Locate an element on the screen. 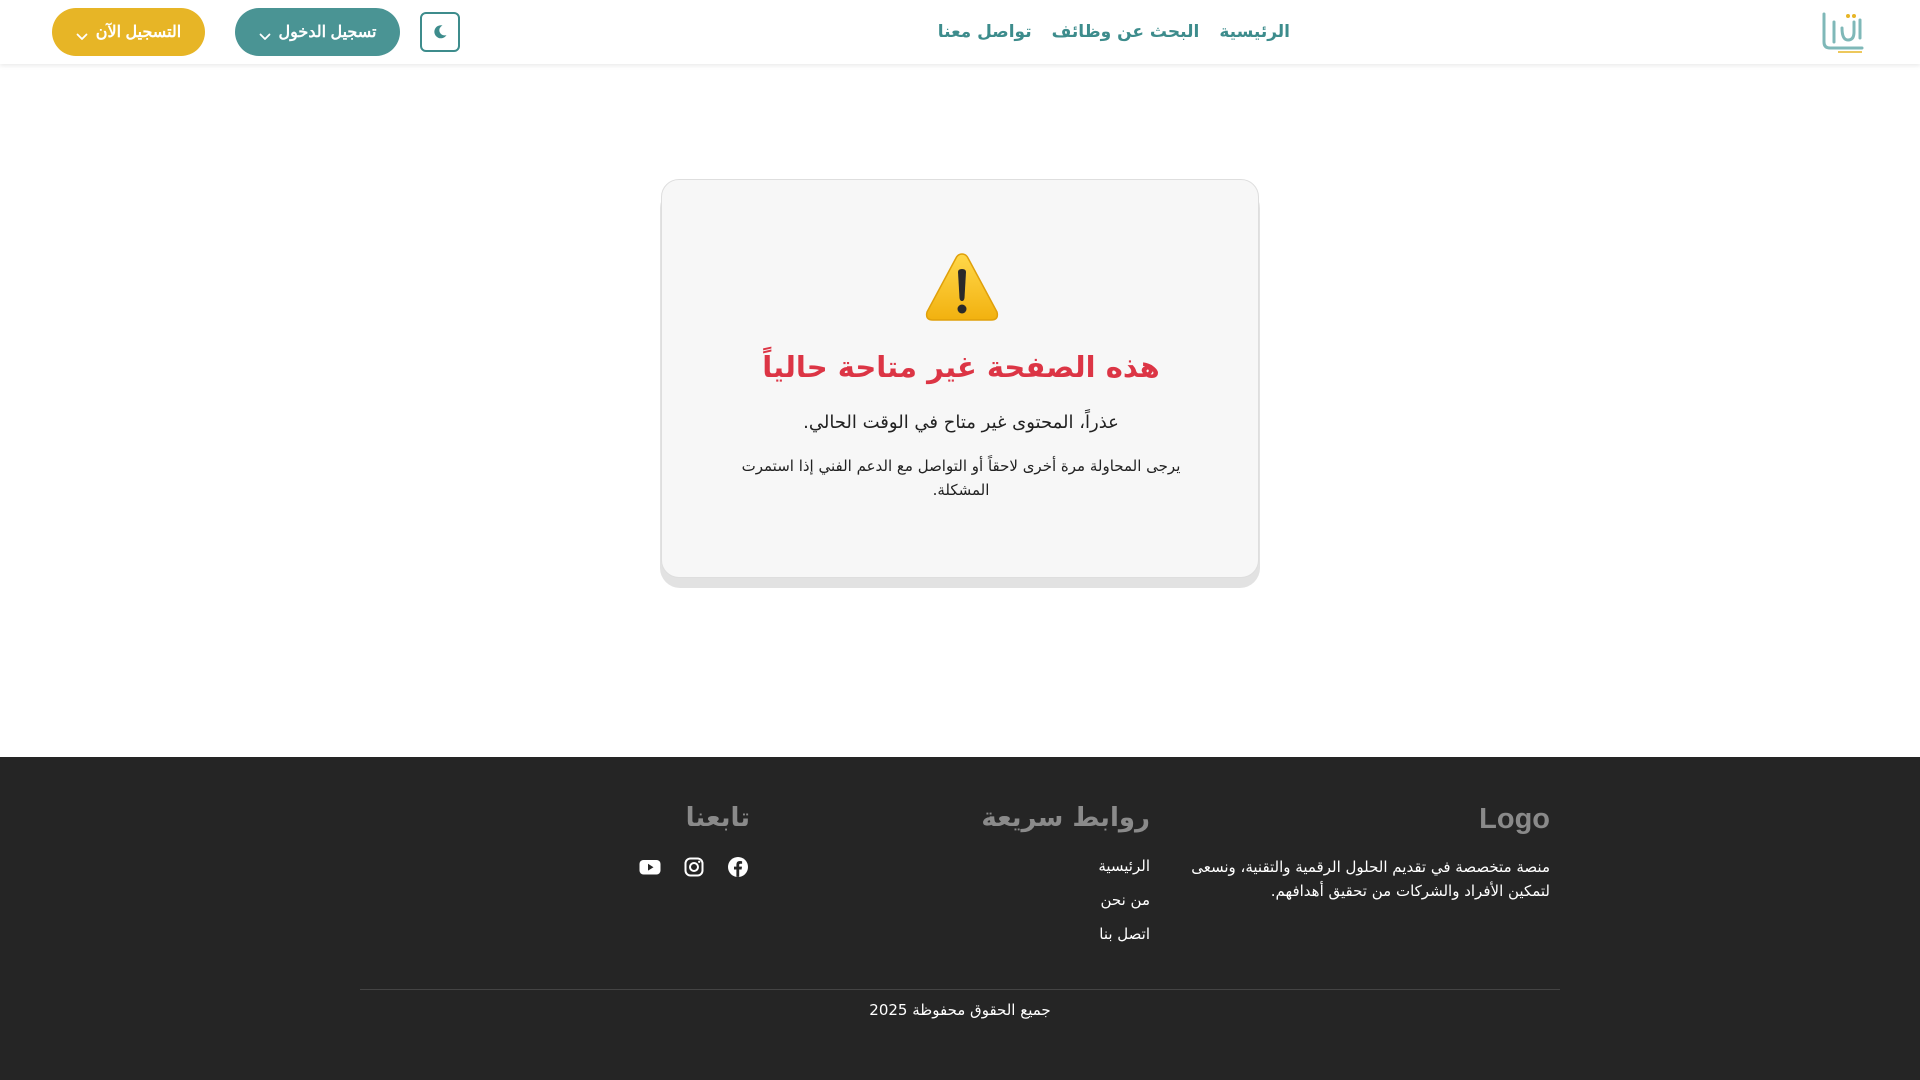  youtube-icon is located at coordinates (650, 867).